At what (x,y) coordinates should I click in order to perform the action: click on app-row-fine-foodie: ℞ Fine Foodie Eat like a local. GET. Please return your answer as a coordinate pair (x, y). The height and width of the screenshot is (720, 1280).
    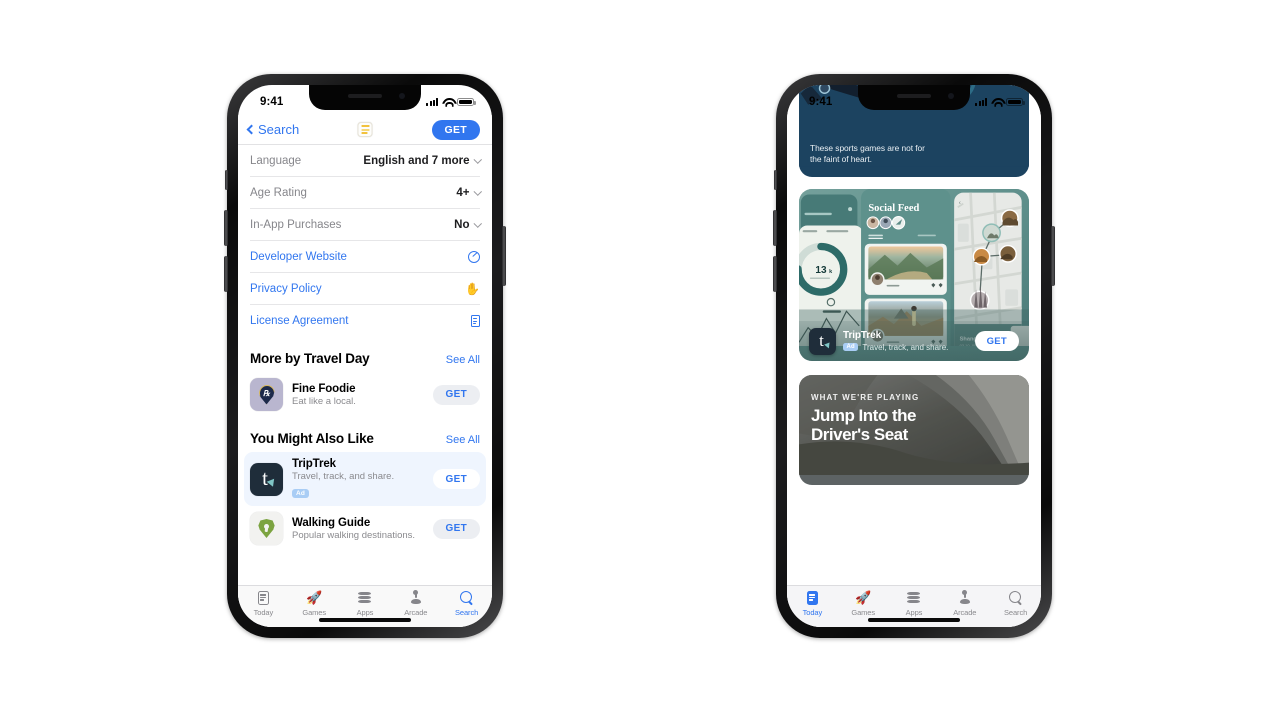
    Looking at the image, I should click on (365, 394).